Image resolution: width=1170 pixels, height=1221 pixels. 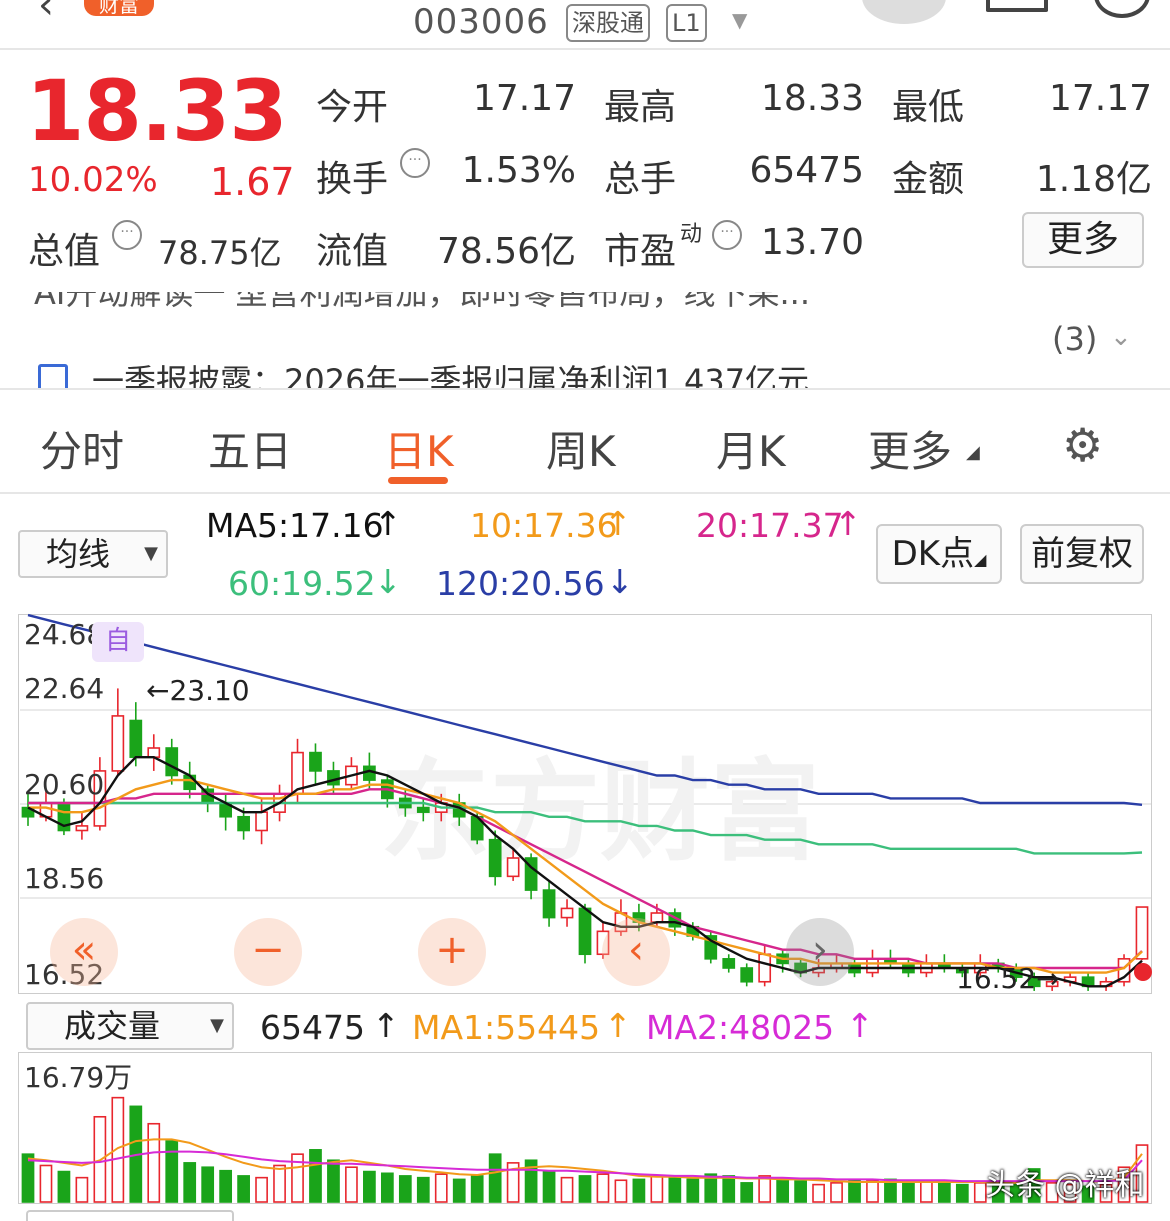 What do you see at coordinates (1065, 1185) in the screenshot?
I see `source-watermark: 头条 @祥和` at bounding box center [1065, 1185].